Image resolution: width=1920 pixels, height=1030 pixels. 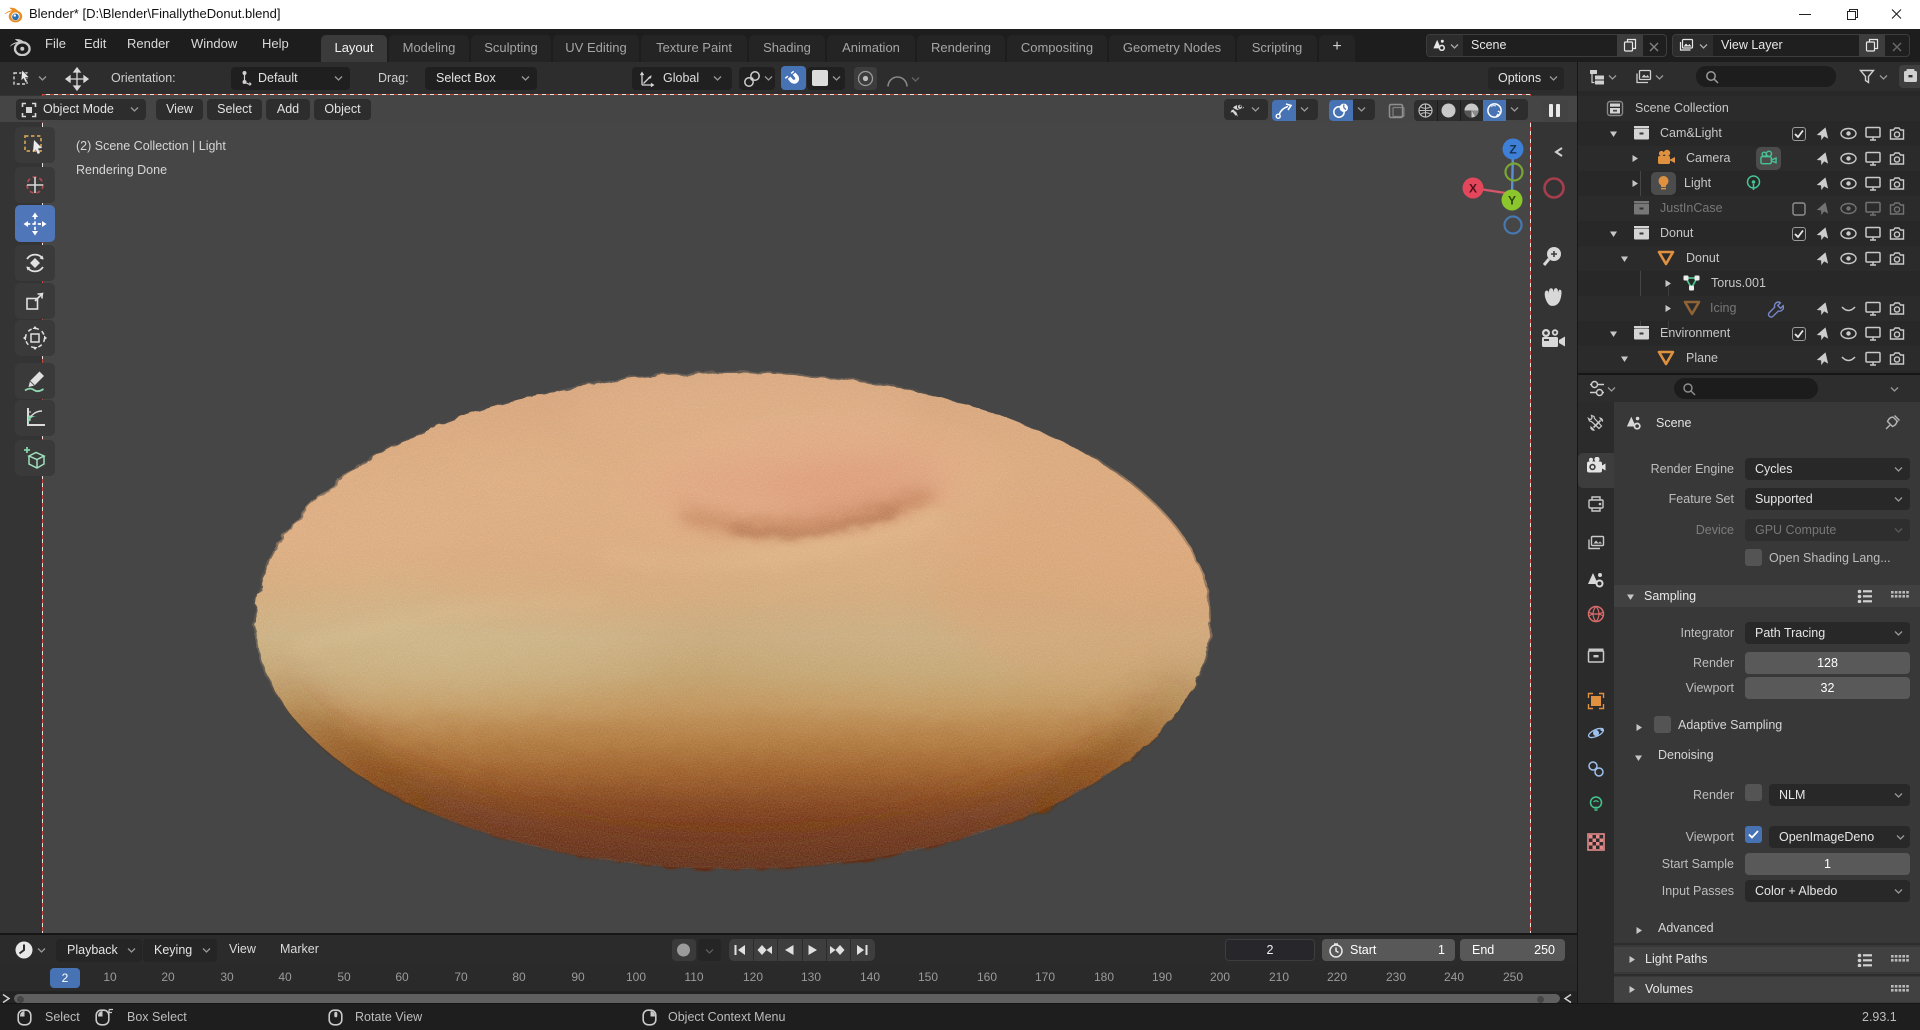 I want to click on svg-text: Y, so click(x=1512, y=201).